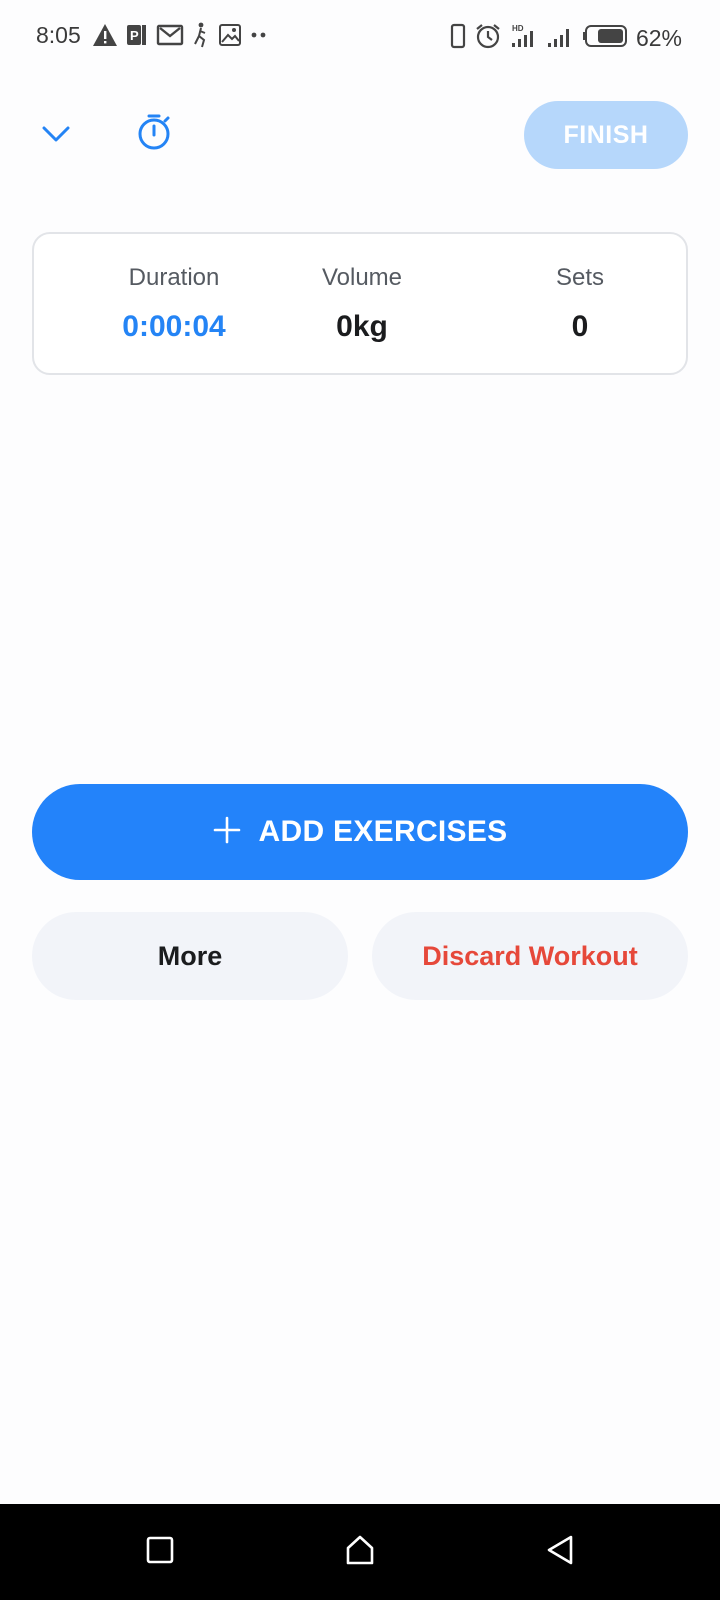 Image resolution: width=720 pixels, height=1600 pixels. Describe the element at coordinates (383, 831) in the screenshot. I see `add-exercises-label: ADD EXERCISES` at that location.